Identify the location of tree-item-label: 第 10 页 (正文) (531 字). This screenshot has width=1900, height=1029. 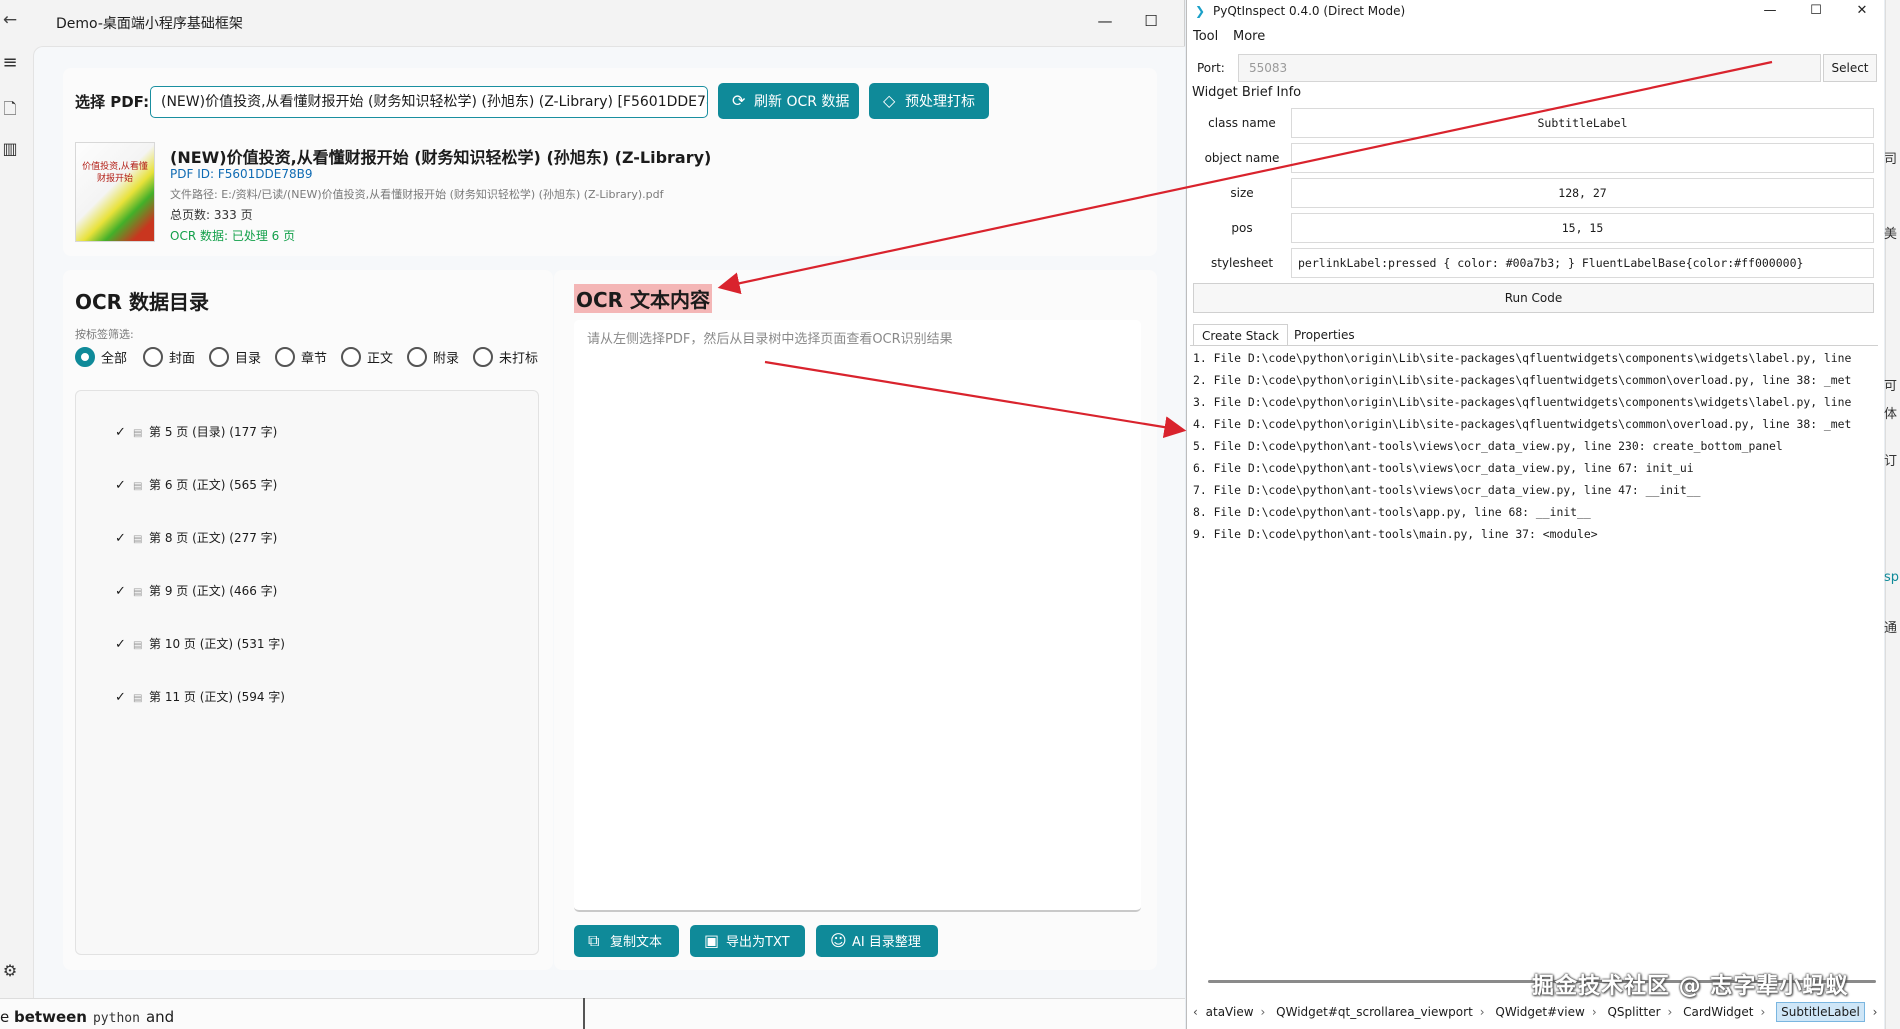
(217, 644).